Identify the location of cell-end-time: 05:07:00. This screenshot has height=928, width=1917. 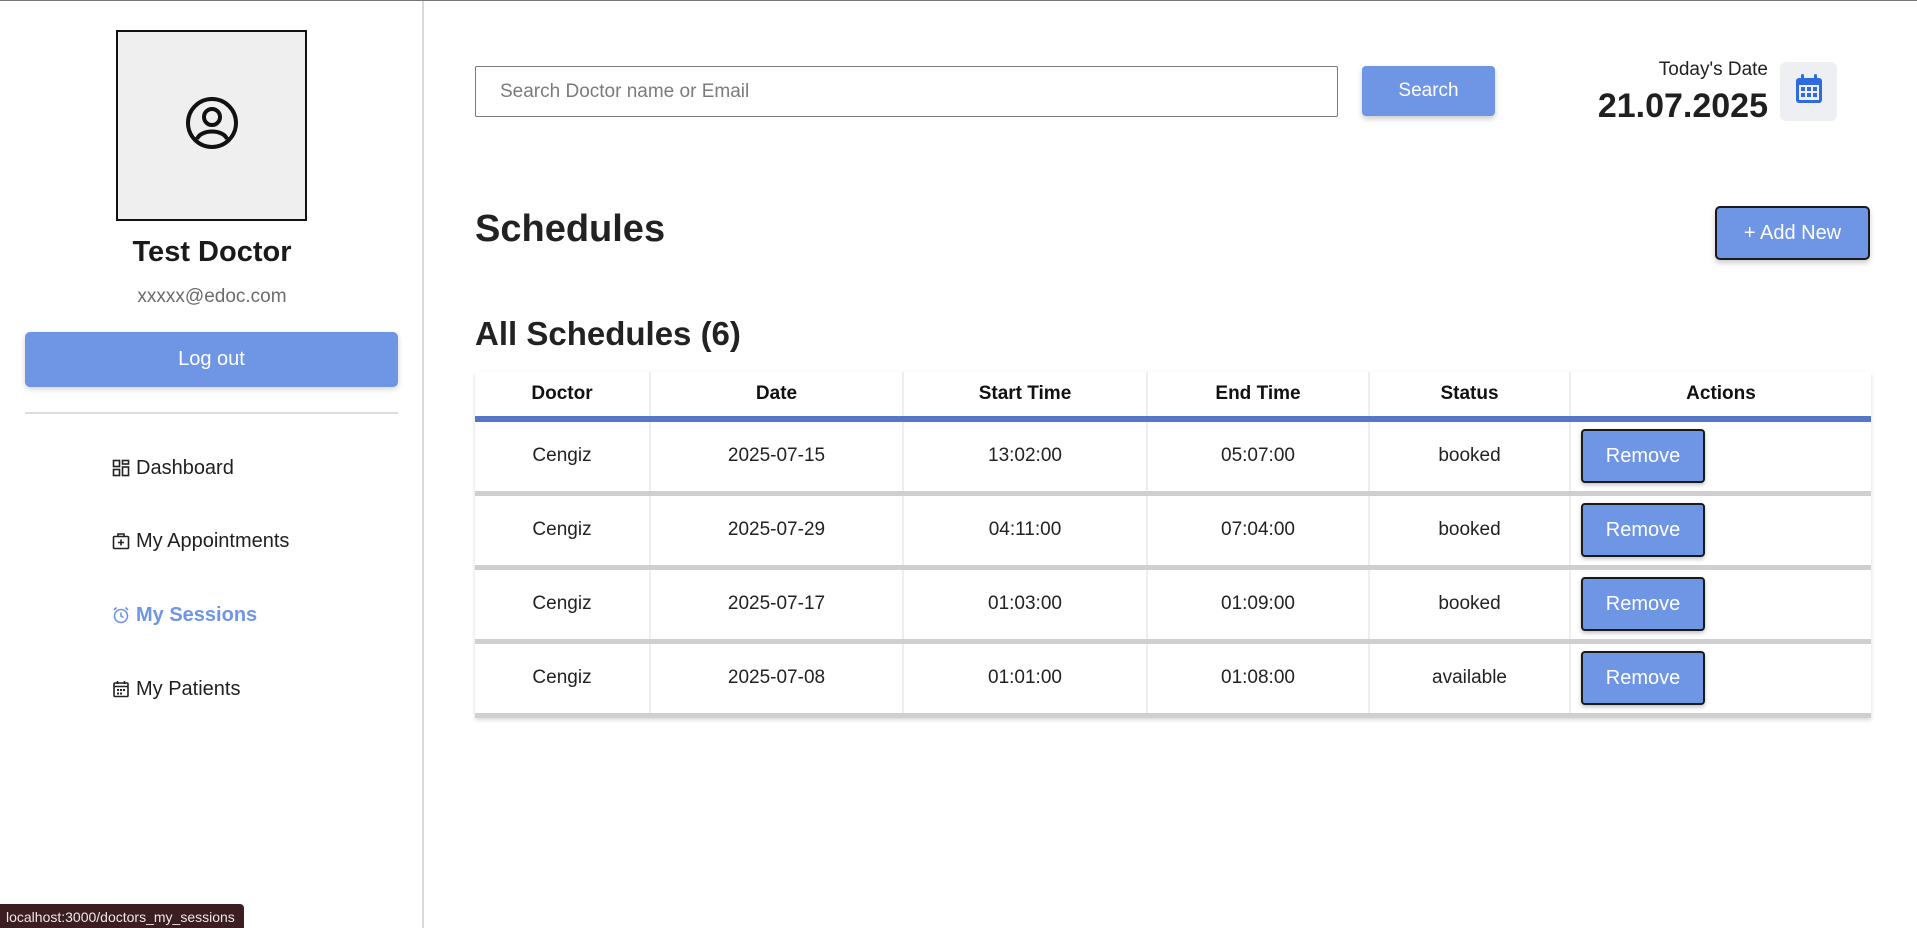
(1258, 457).